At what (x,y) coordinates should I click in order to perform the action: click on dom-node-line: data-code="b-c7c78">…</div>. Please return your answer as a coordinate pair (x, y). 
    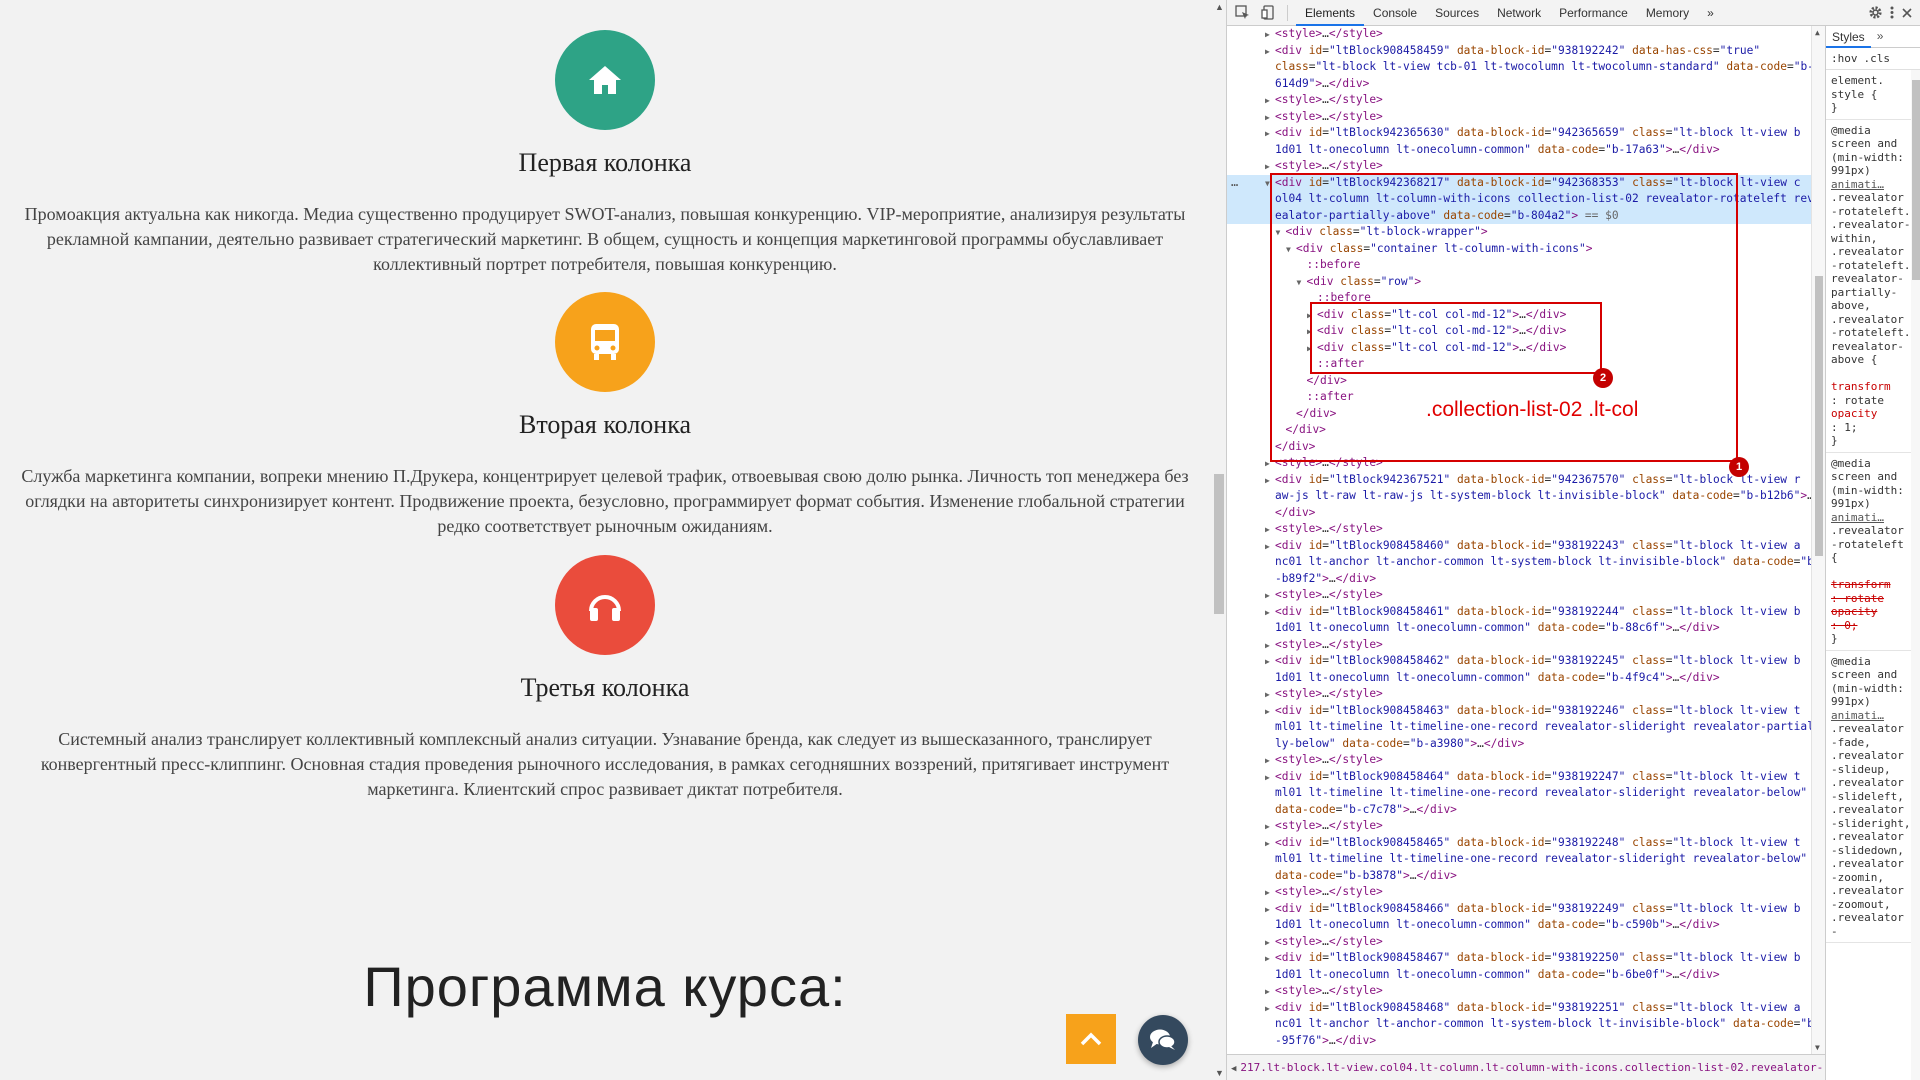
    Looking at the image, I should click on (1519, 810).